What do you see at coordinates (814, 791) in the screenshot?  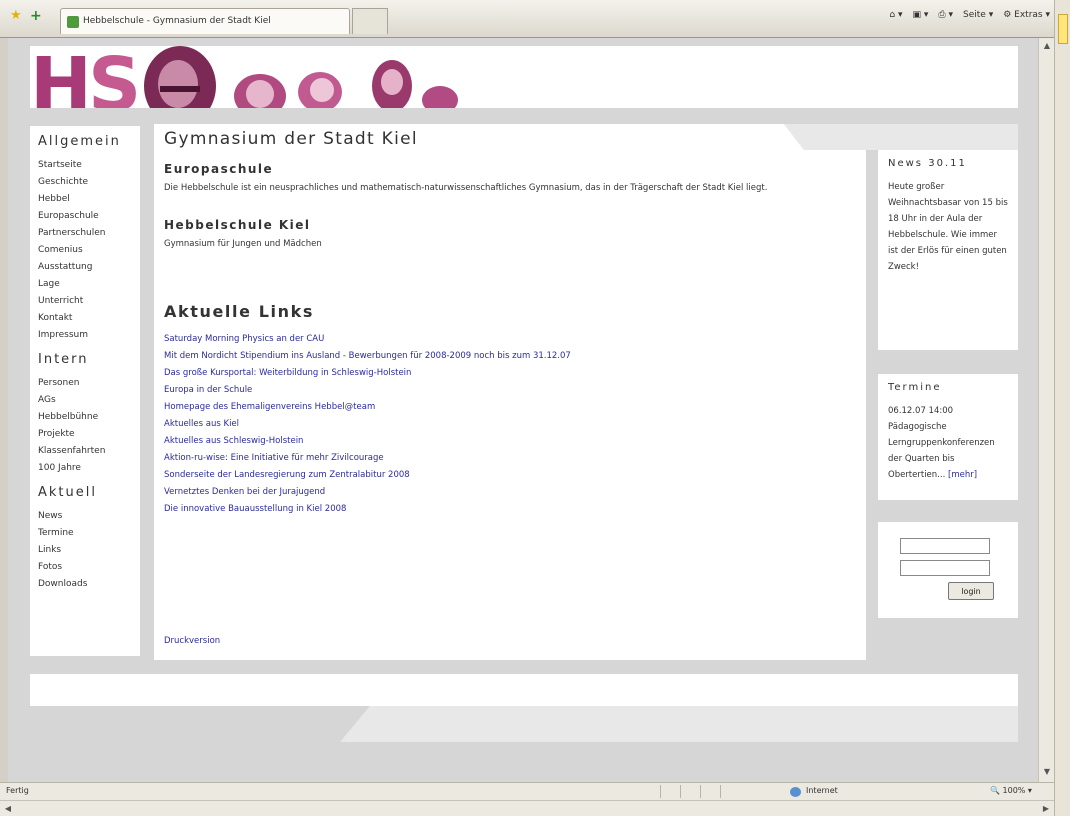 I see `security-zone: Internet` at bounding box center [814, 791].